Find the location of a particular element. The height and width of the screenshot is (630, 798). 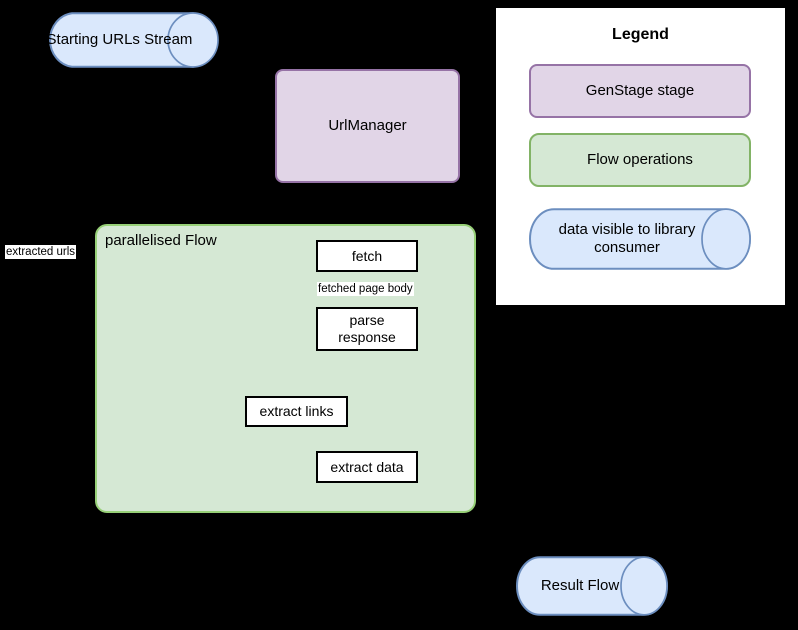

legend-title: Legend is located at coordinates (640, 34).